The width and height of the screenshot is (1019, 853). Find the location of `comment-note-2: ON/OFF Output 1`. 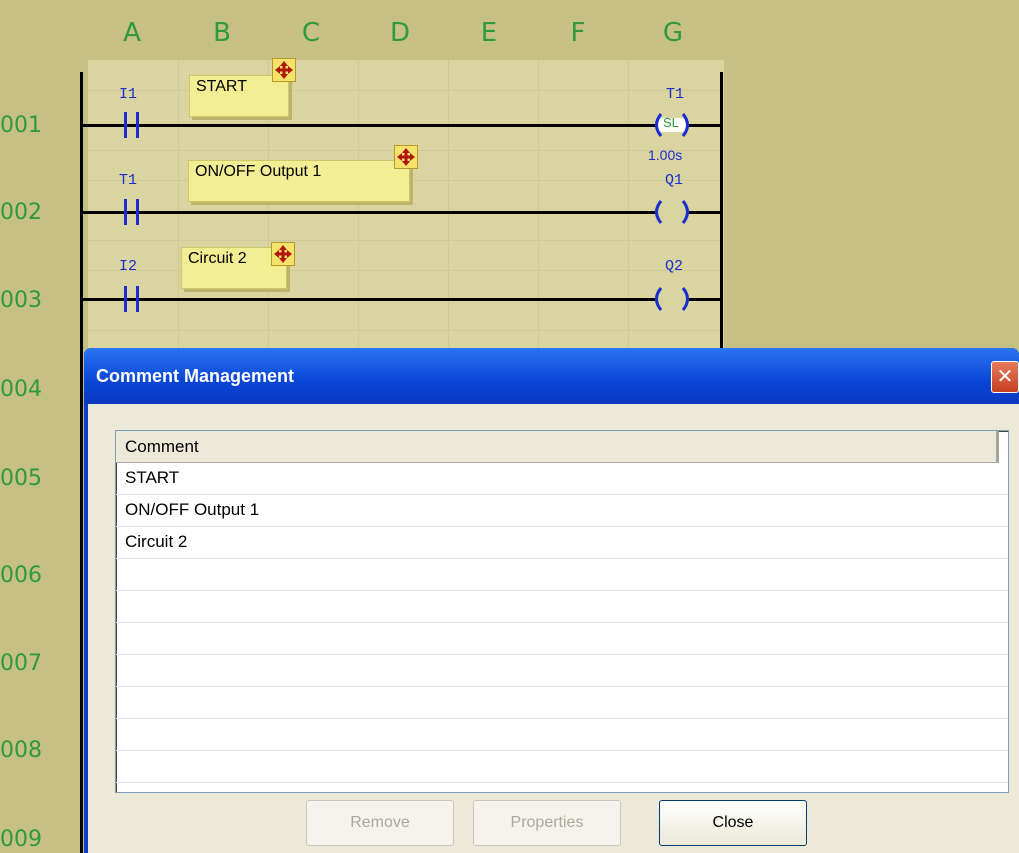

comment-note-2: ON/OFF Output 1 is located at coordinates (299, 181).